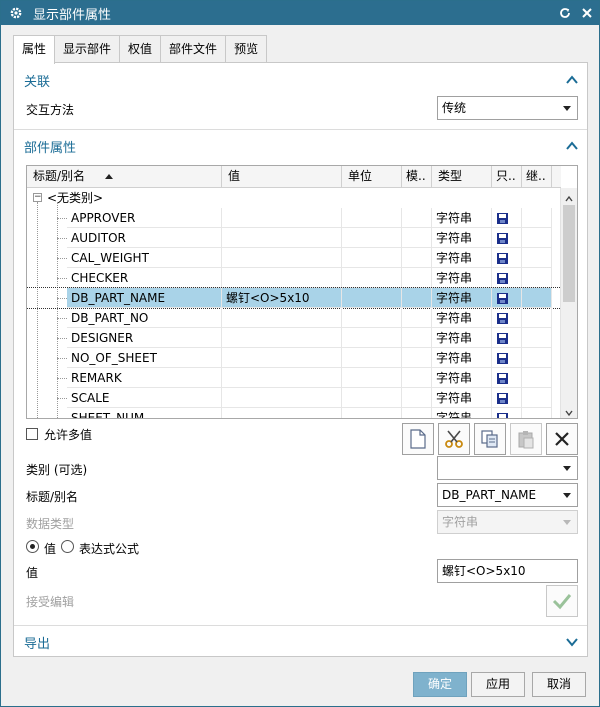 The height and width of the screenshot is (707, 600). Describe the element at coordinates (507, 177) in the screenshot. I see `column-header-readonly: 只..` at that location.